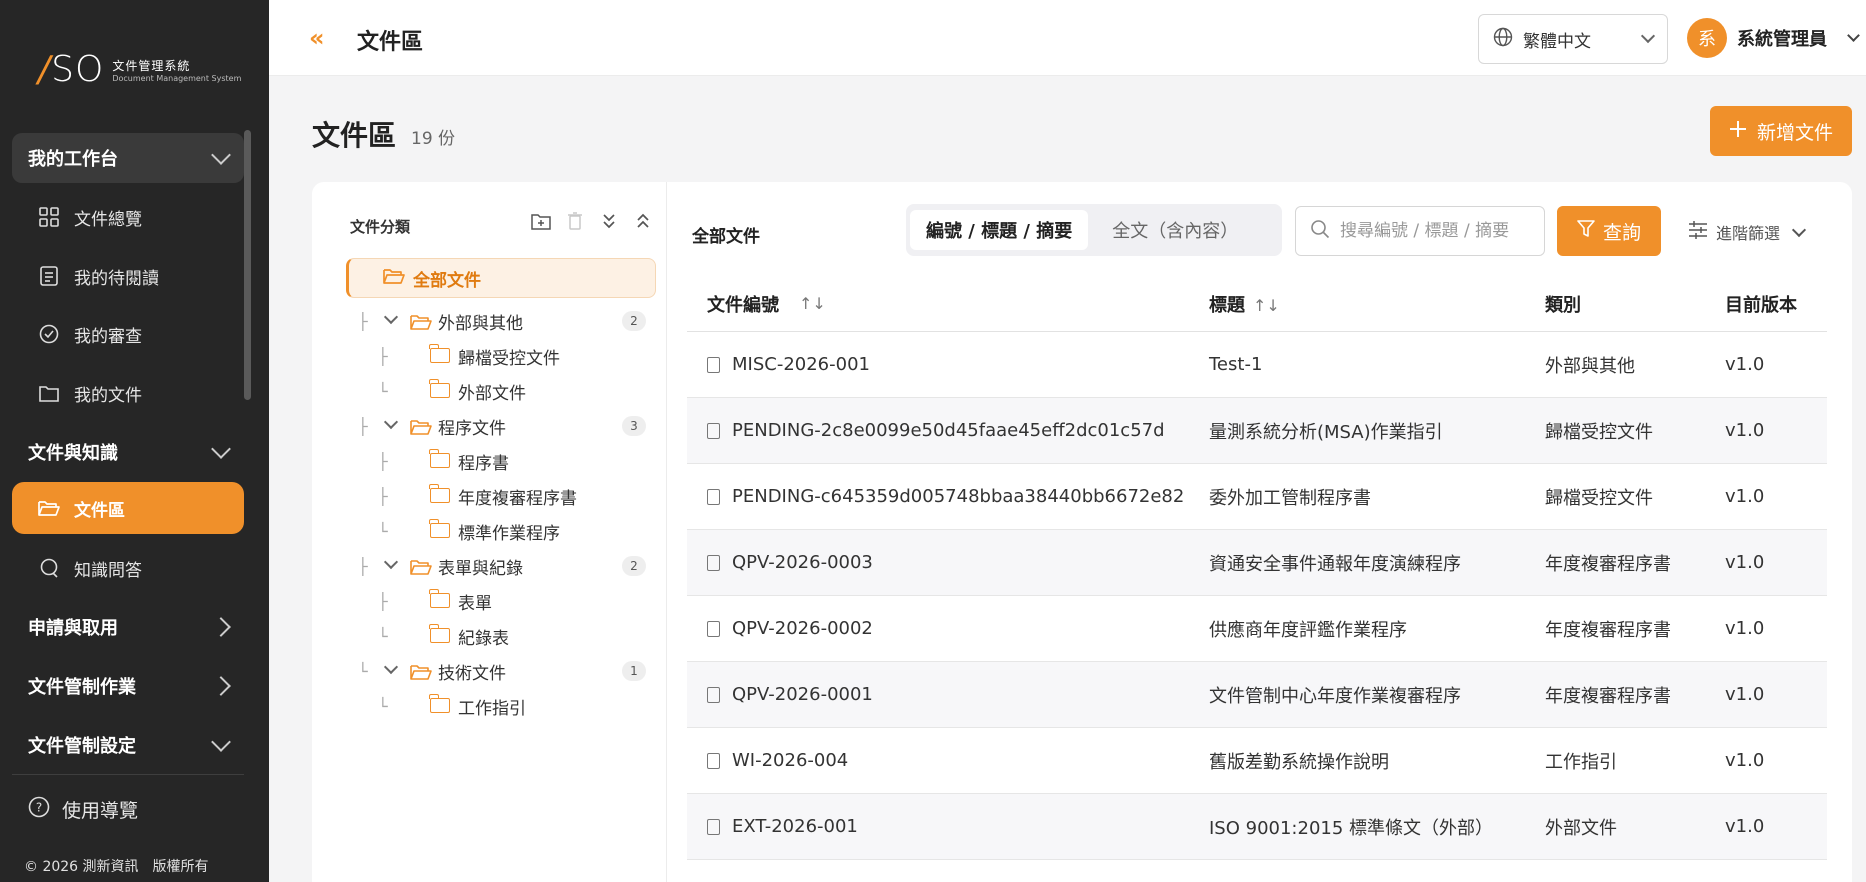  I want to click on cell-title: 量測系統分析(MSA)作業指引, so click(1326, 432).